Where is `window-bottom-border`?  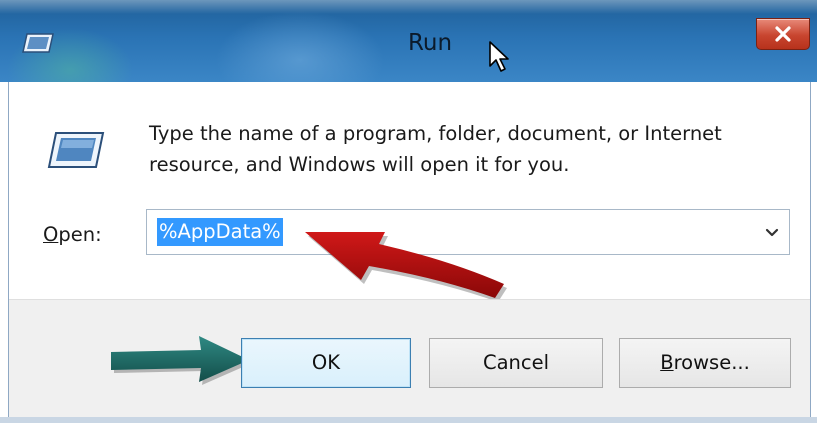 window-bottom-border is located at coordinates (408, 420).